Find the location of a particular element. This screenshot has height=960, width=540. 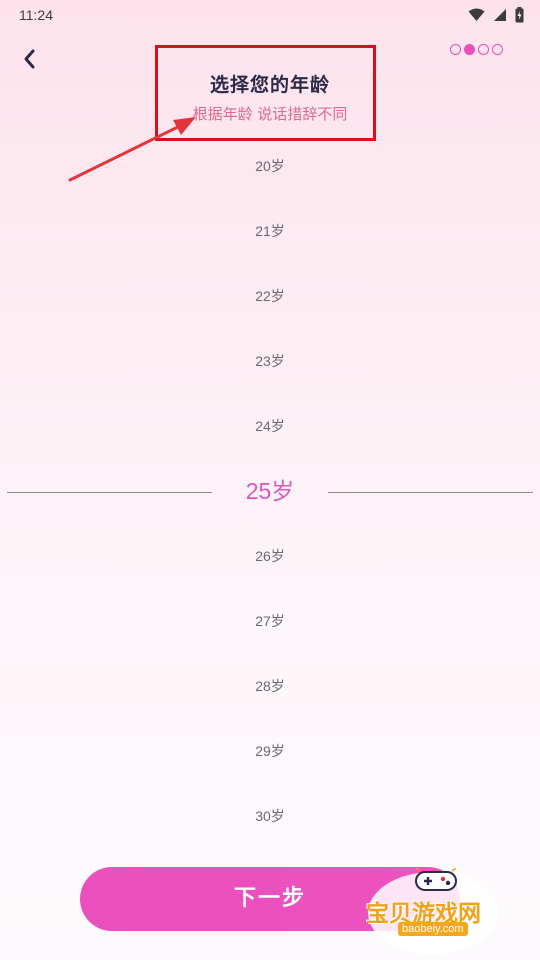

wifi-icon is located at coordinates (476, 14).